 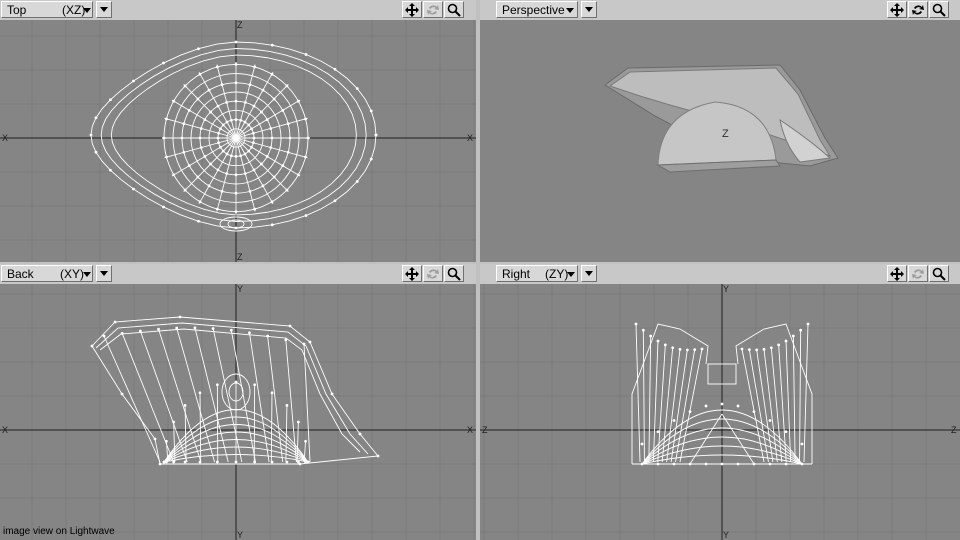 I want to click on viewport-header: Right (ZY), so click(x=720, y=274).